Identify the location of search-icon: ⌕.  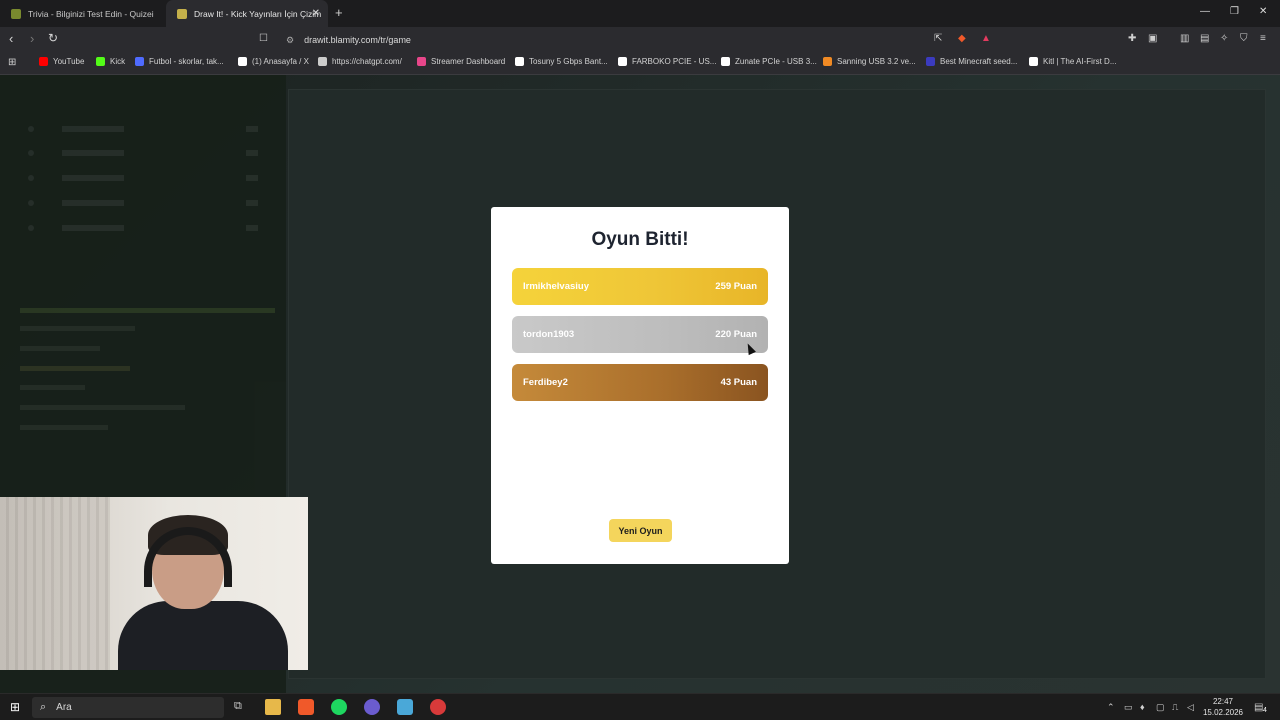
(43, 707).